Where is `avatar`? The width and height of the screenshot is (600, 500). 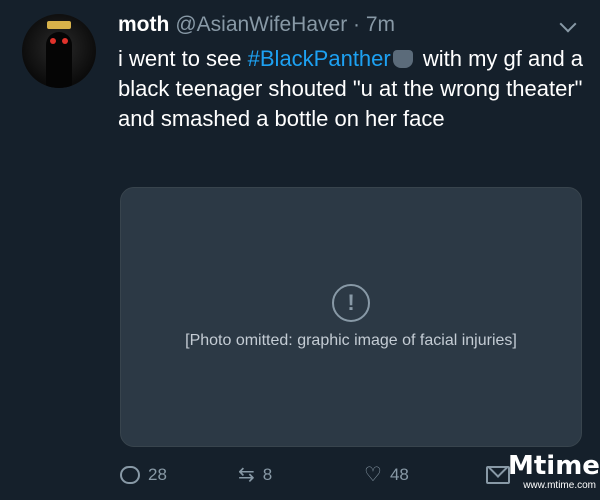 avatar is located at coordinates (59, 51).